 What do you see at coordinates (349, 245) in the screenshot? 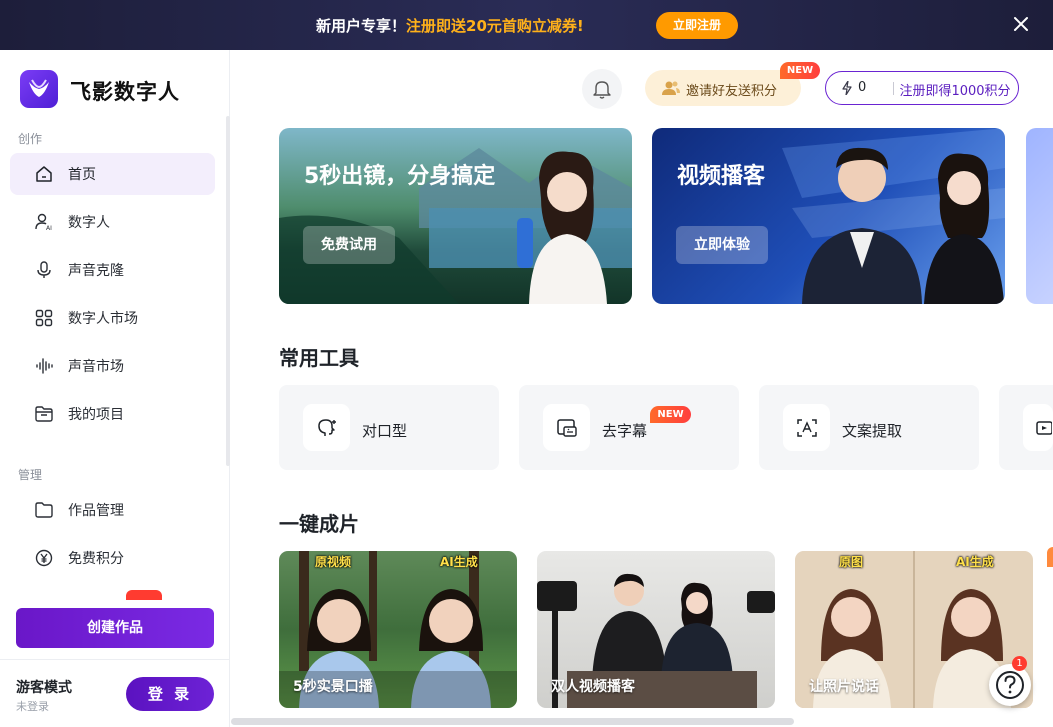
I see `free-trial-button: 免费试用` at bounding box center [349, 245].